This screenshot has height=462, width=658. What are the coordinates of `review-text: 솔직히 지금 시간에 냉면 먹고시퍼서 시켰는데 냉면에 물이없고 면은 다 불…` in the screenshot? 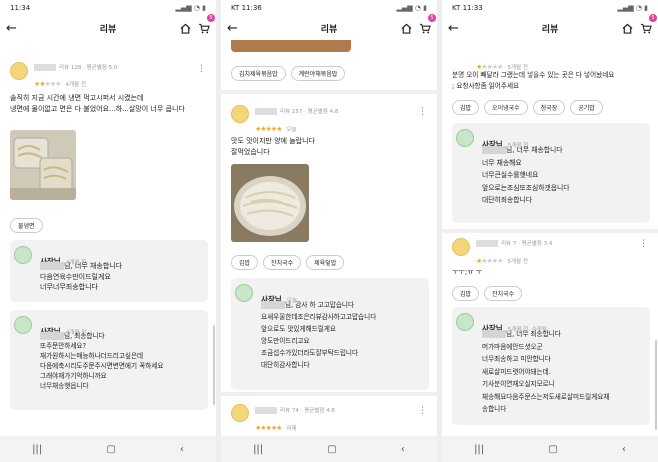 It's located at (97, 103).